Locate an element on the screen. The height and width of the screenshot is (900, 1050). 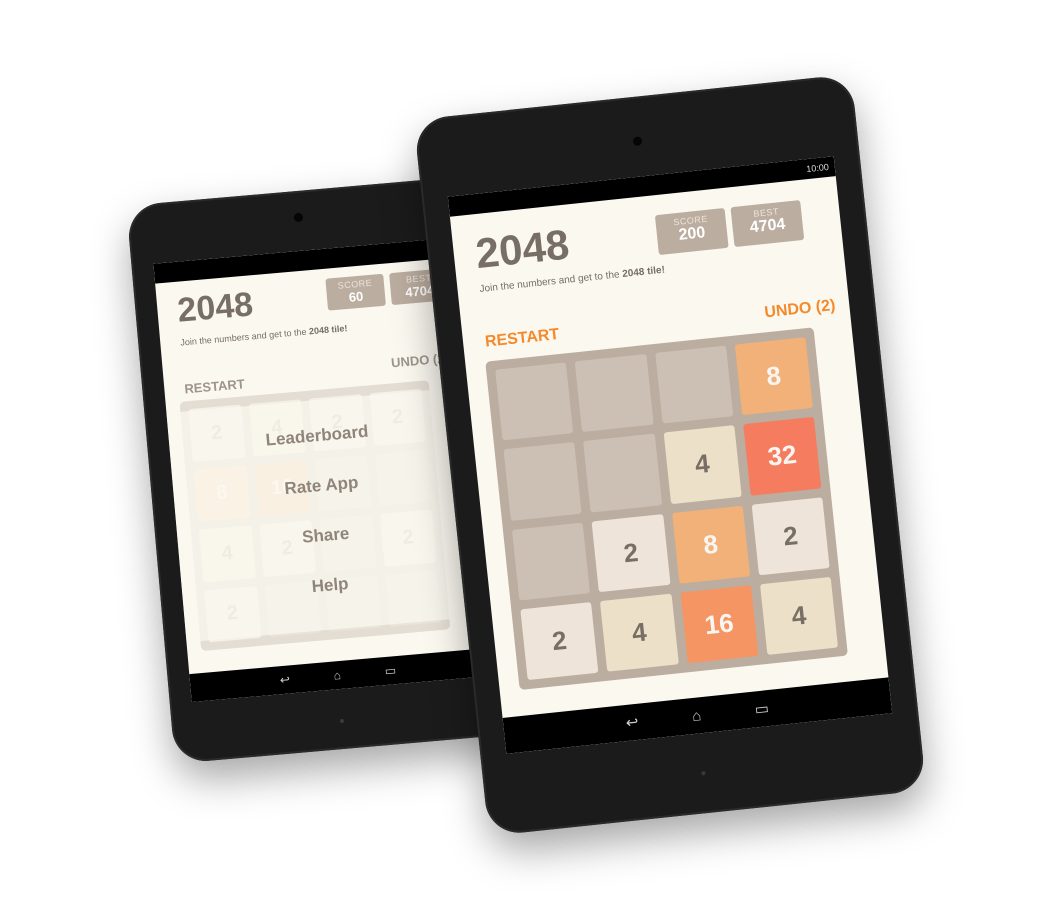
menu-item-rate-app: Rate App is located at coordinates (321, 486).